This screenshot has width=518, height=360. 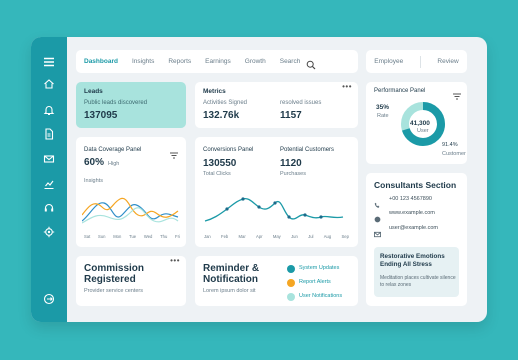 What do you see at coordinates (388, 61) in the screenshot?
I see `tab-employee: Employee` at bounding box center [388, 61].